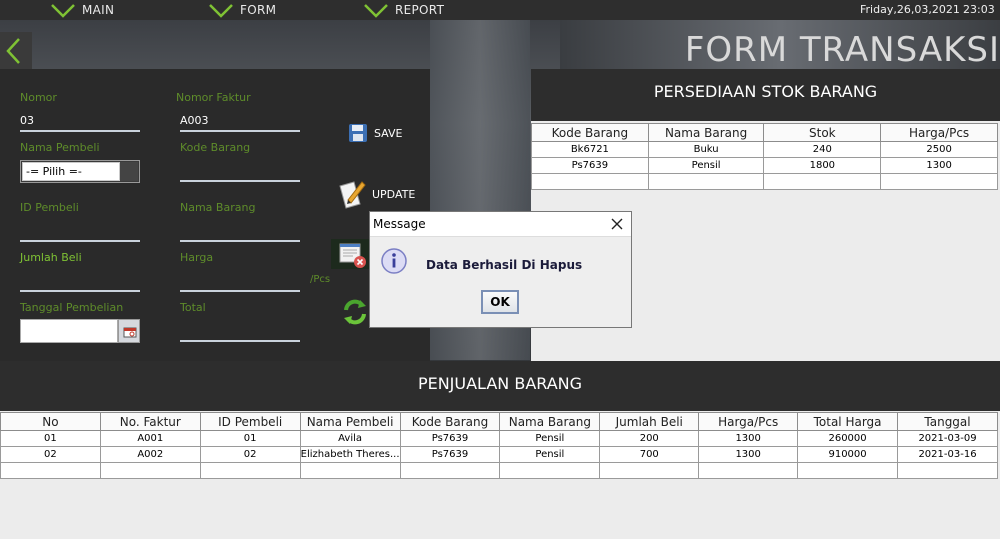  I want to click on total-label: Total, so click(193, 307).